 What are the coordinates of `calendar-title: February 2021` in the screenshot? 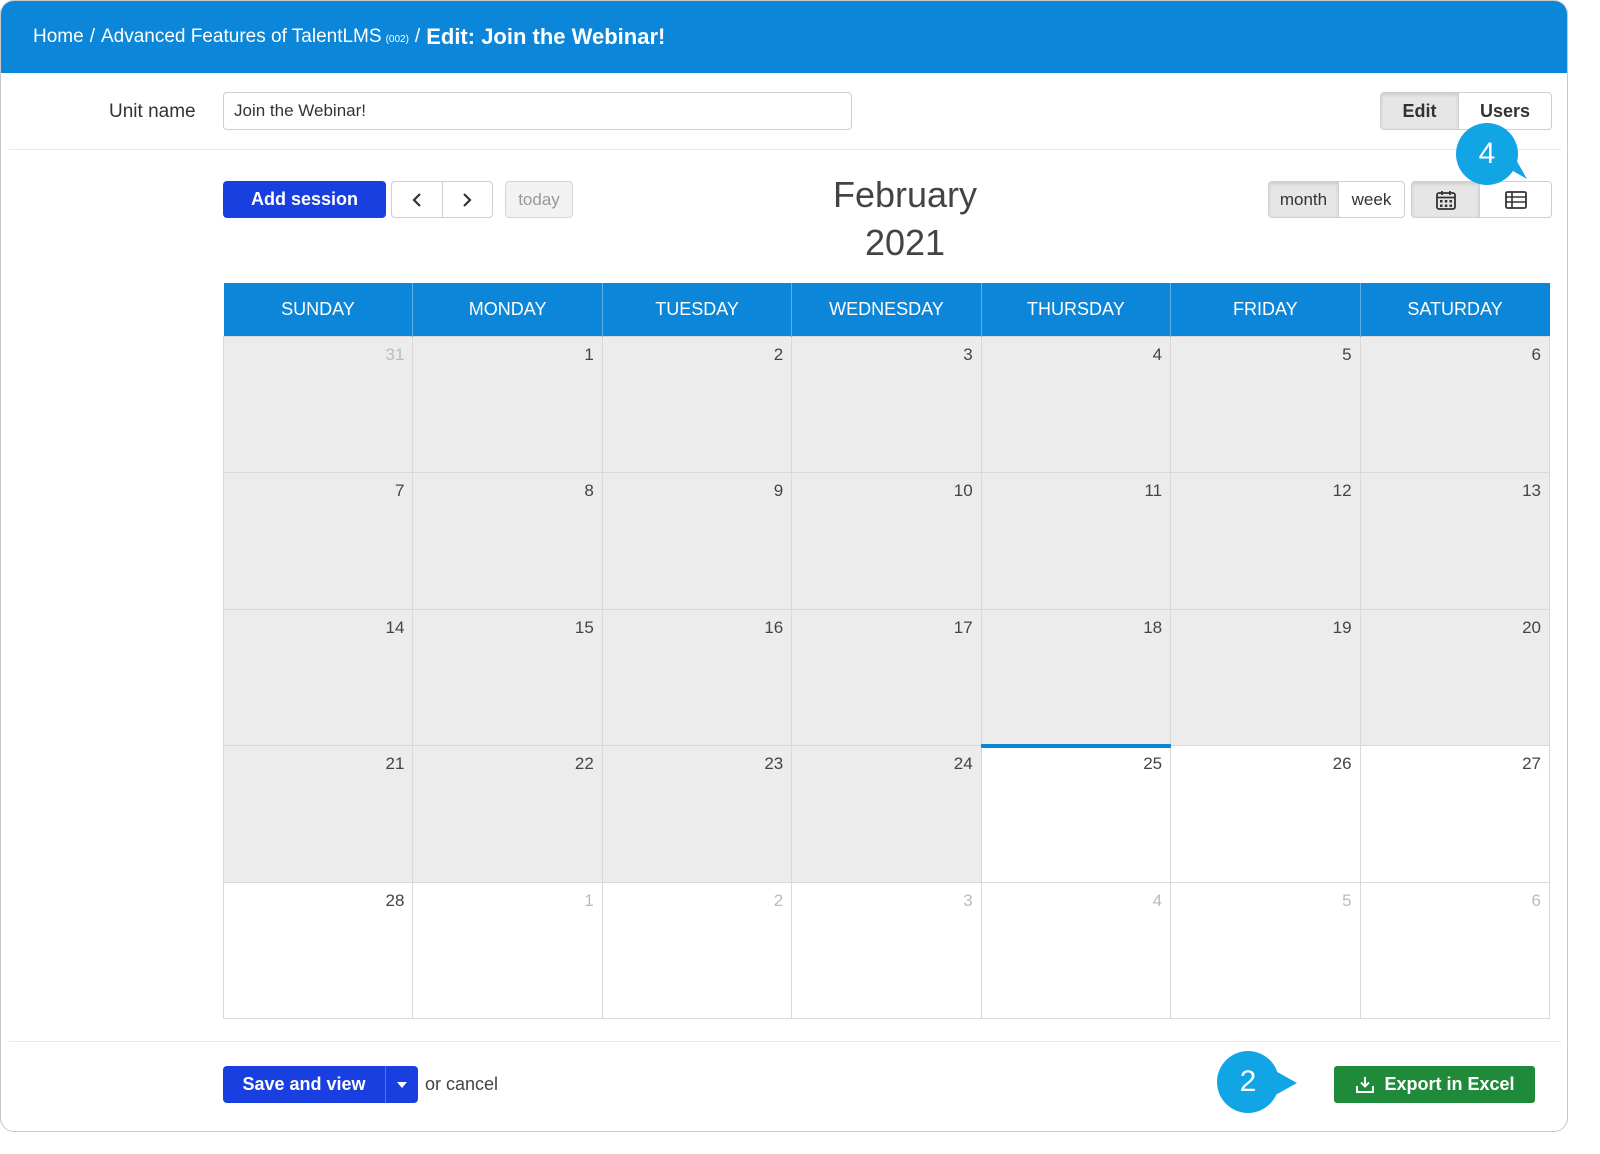 It's located at (905, 219).